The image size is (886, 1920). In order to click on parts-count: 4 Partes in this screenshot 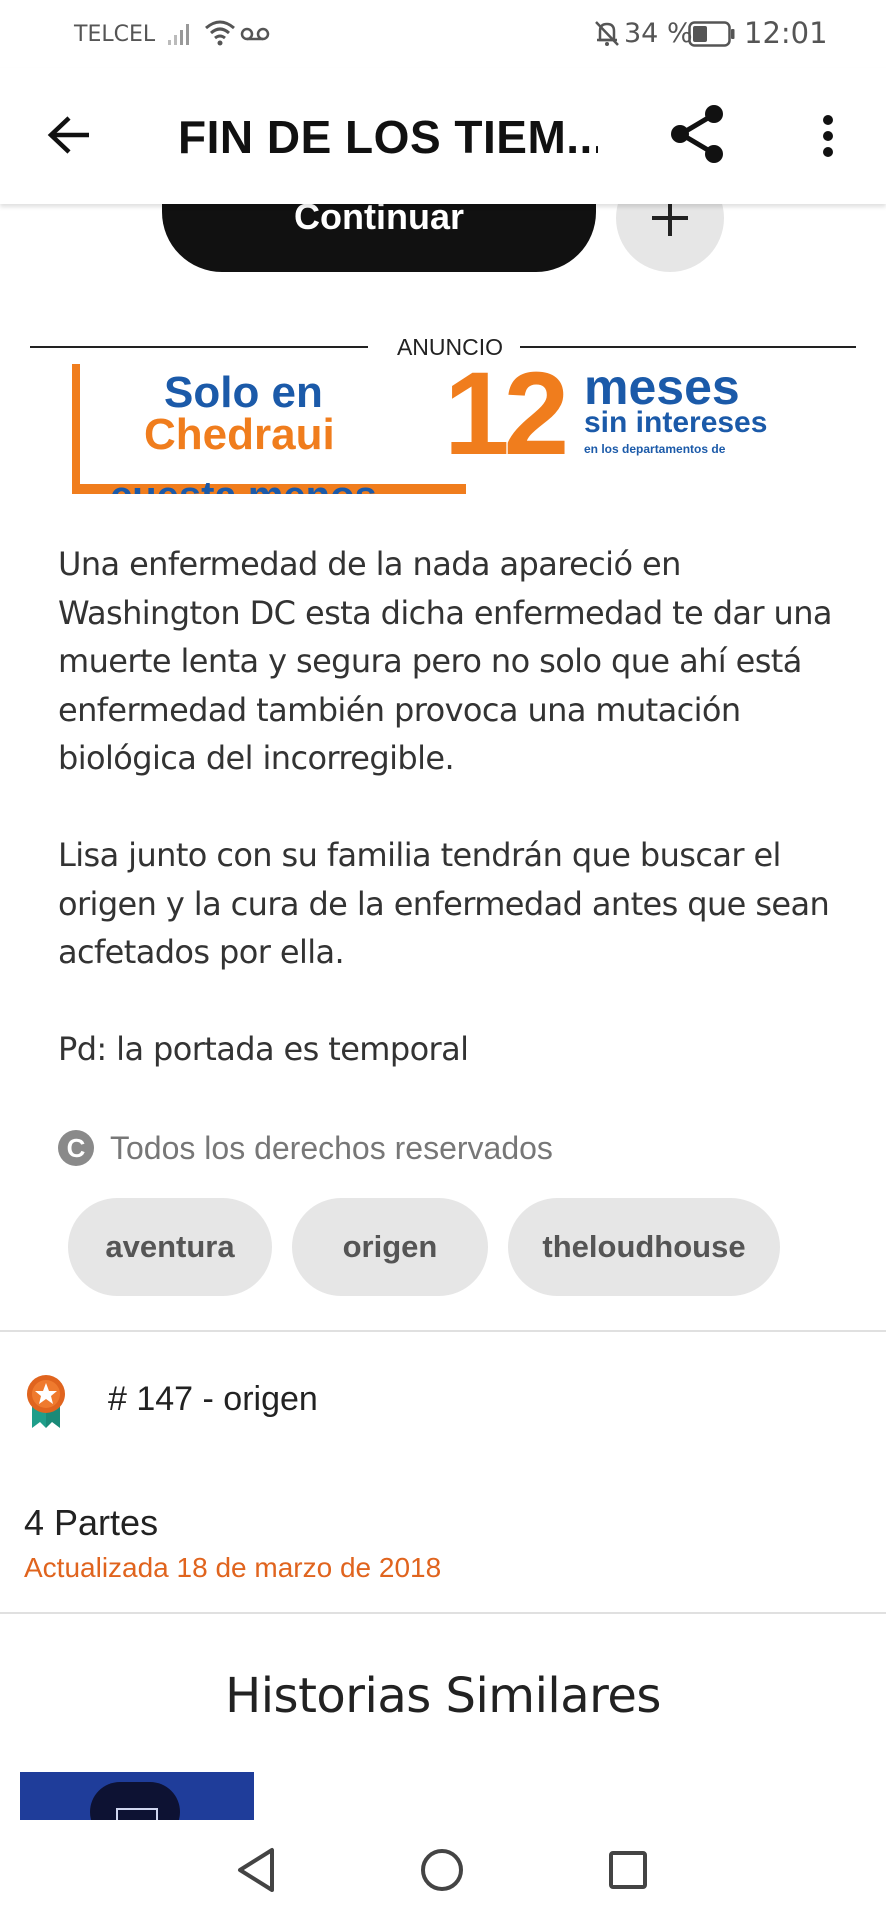, I will do `click(91, 1523)`.